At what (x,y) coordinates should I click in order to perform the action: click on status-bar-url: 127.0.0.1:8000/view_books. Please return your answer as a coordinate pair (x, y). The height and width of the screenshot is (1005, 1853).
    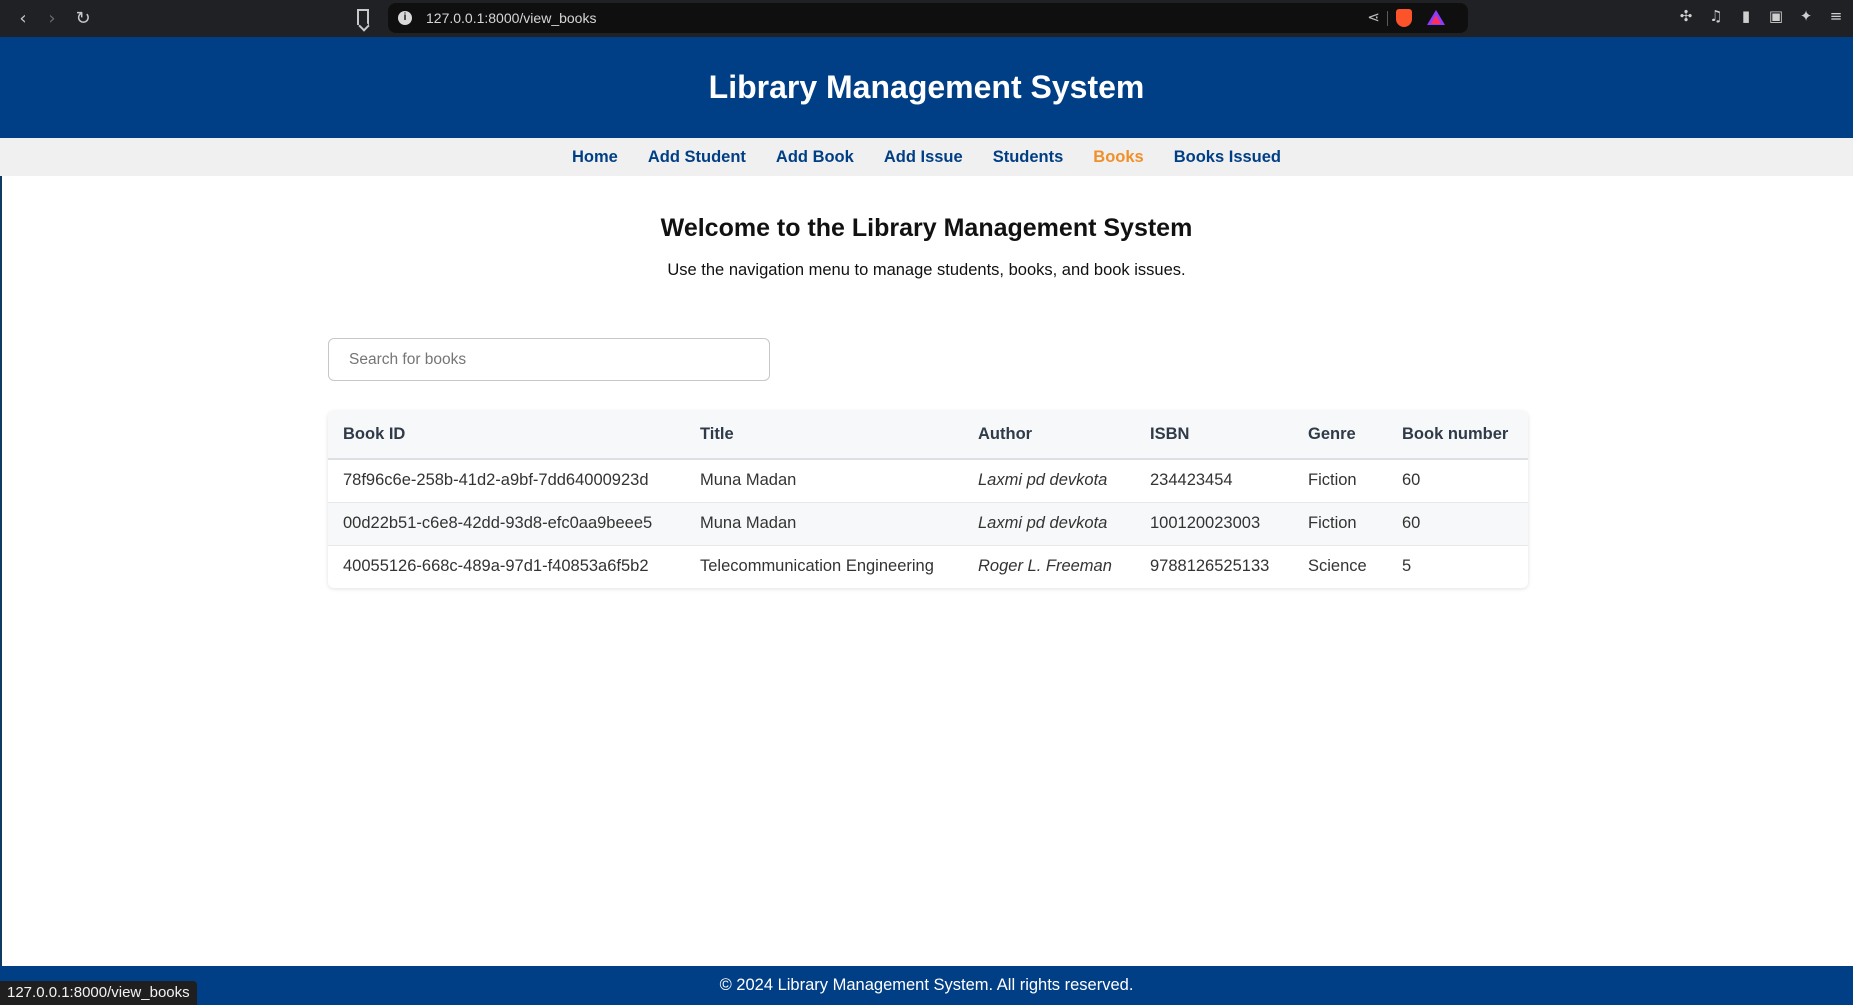
    Looking at the image, I should click on (98, 993).